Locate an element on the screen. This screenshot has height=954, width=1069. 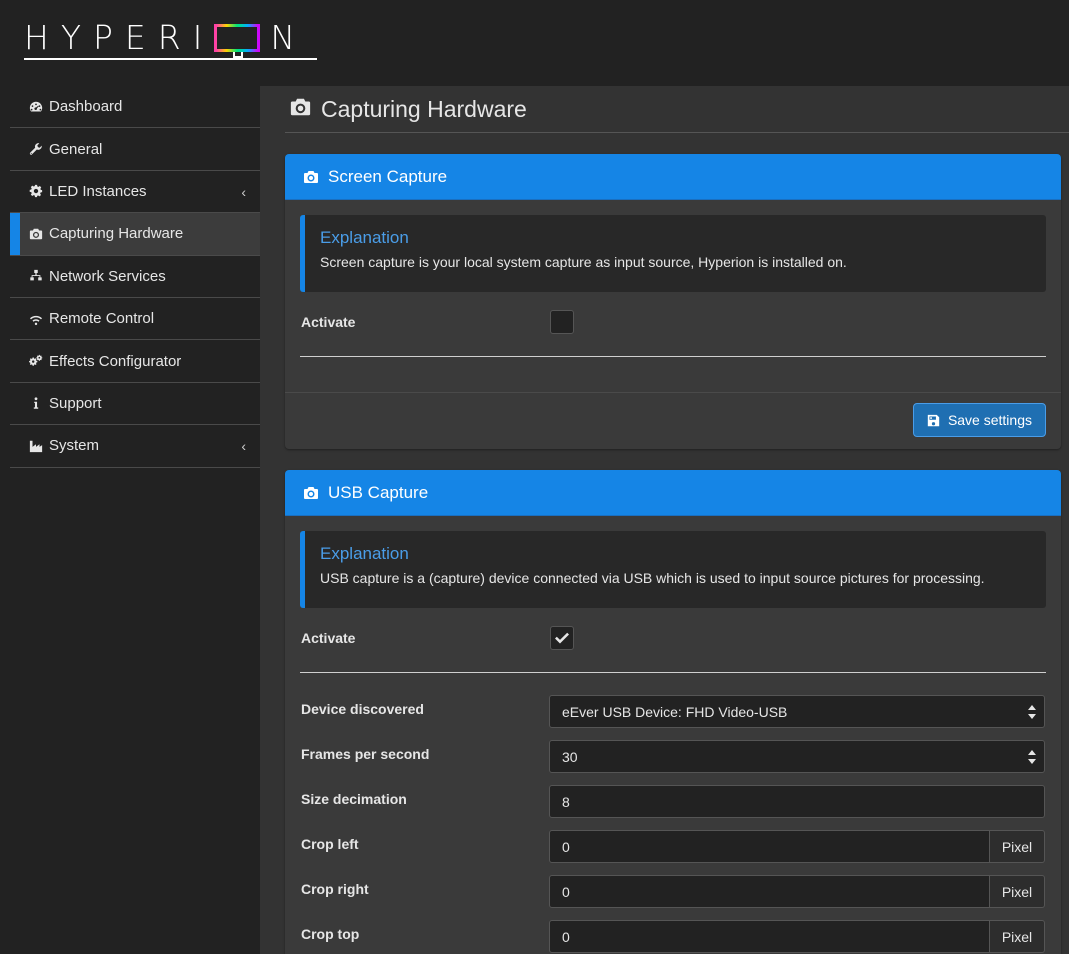
sidebar-item-network-services: Network Services is located at coordinates (135, 277).